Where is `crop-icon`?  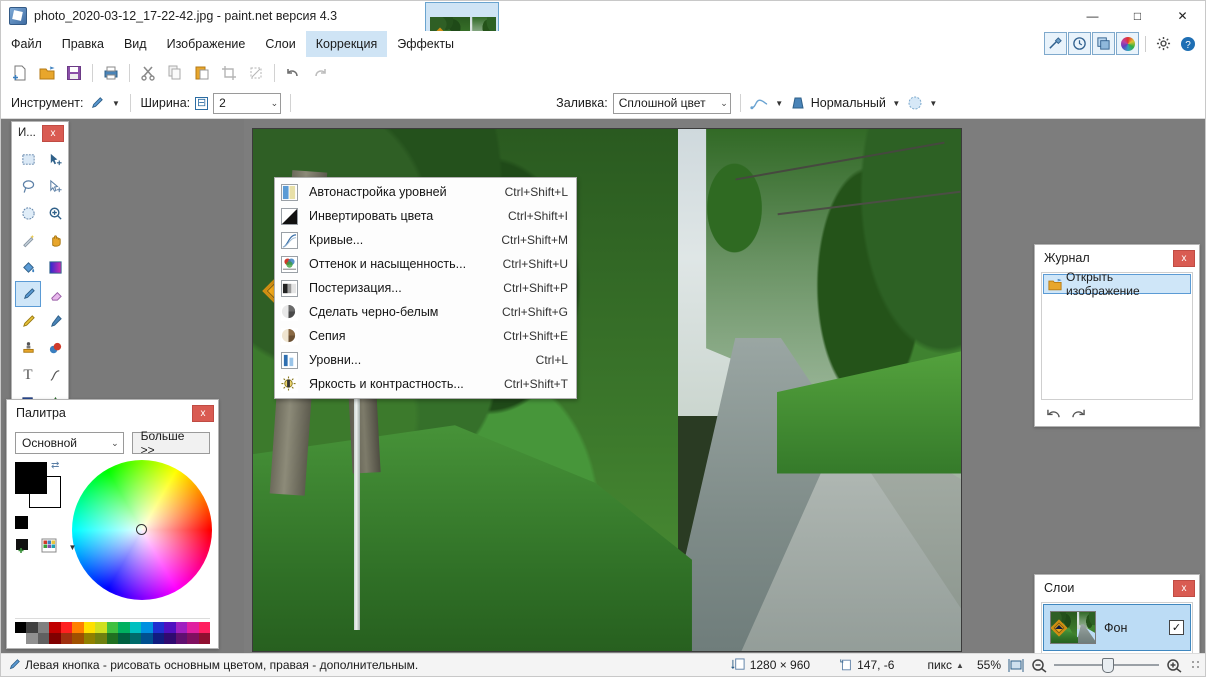
crop-icon is located at coordinates (229, 73).